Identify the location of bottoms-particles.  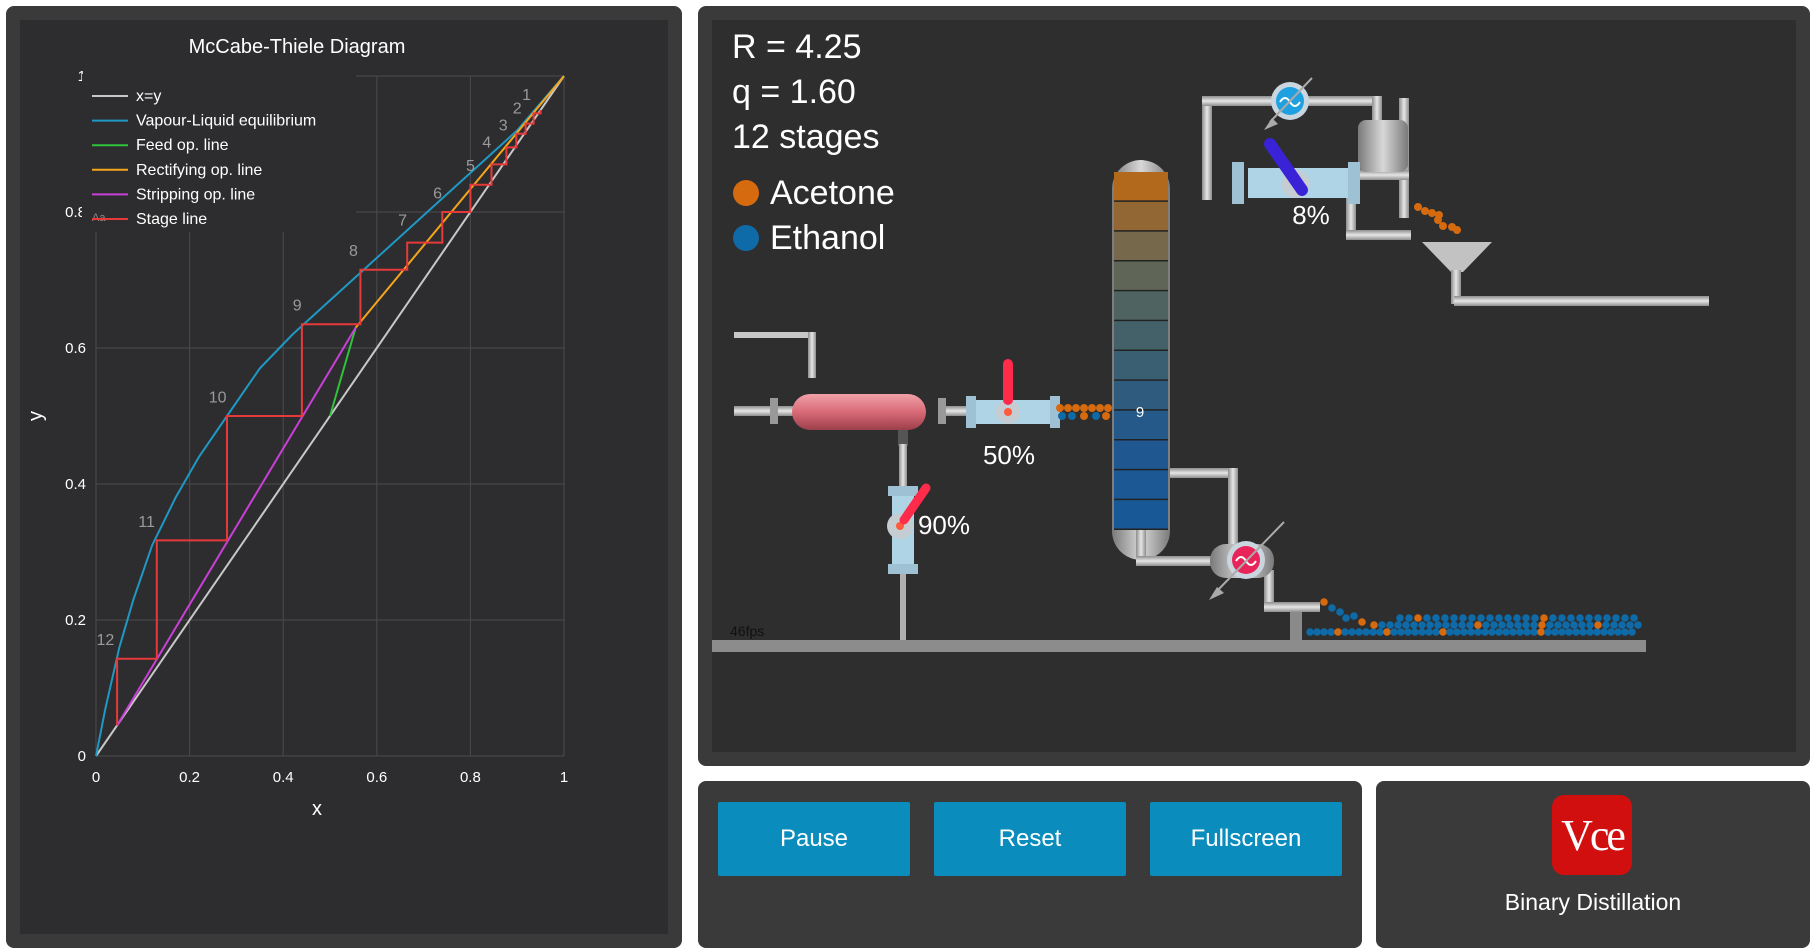
(1474, 617).